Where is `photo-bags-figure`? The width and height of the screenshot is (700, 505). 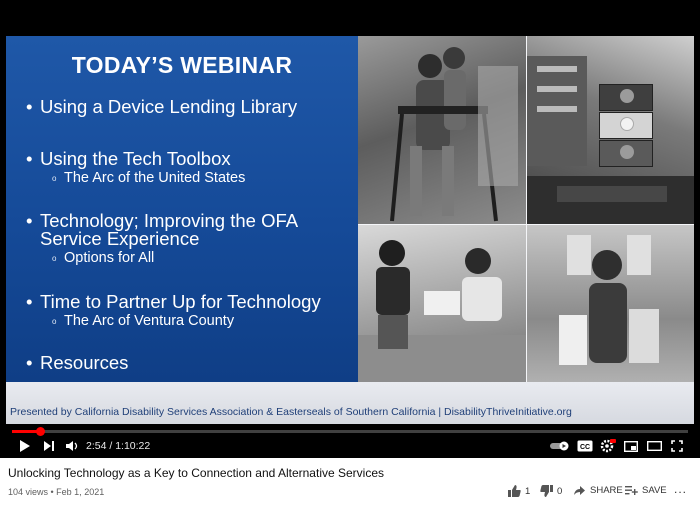 photo-bags-figure is located at coordinates (609, 300).